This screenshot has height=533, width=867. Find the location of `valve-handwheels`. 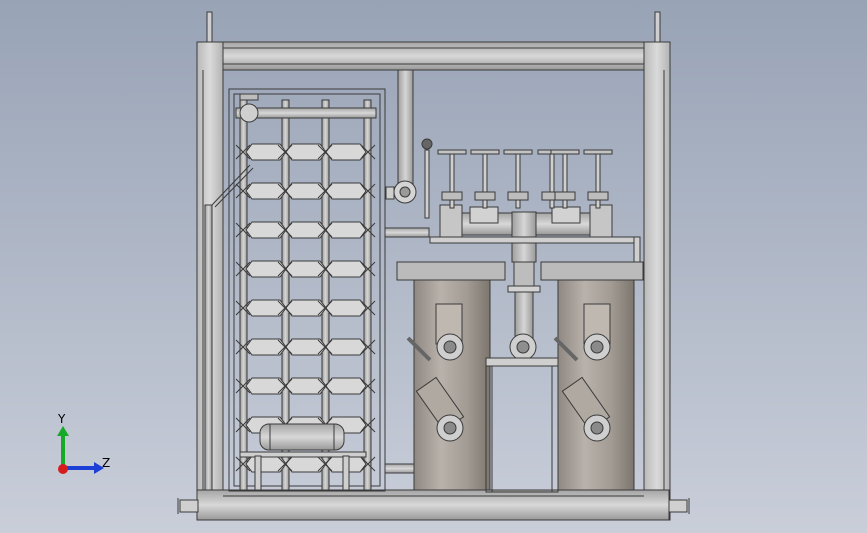

valve-handwheels is located at coordinates (525, 179).